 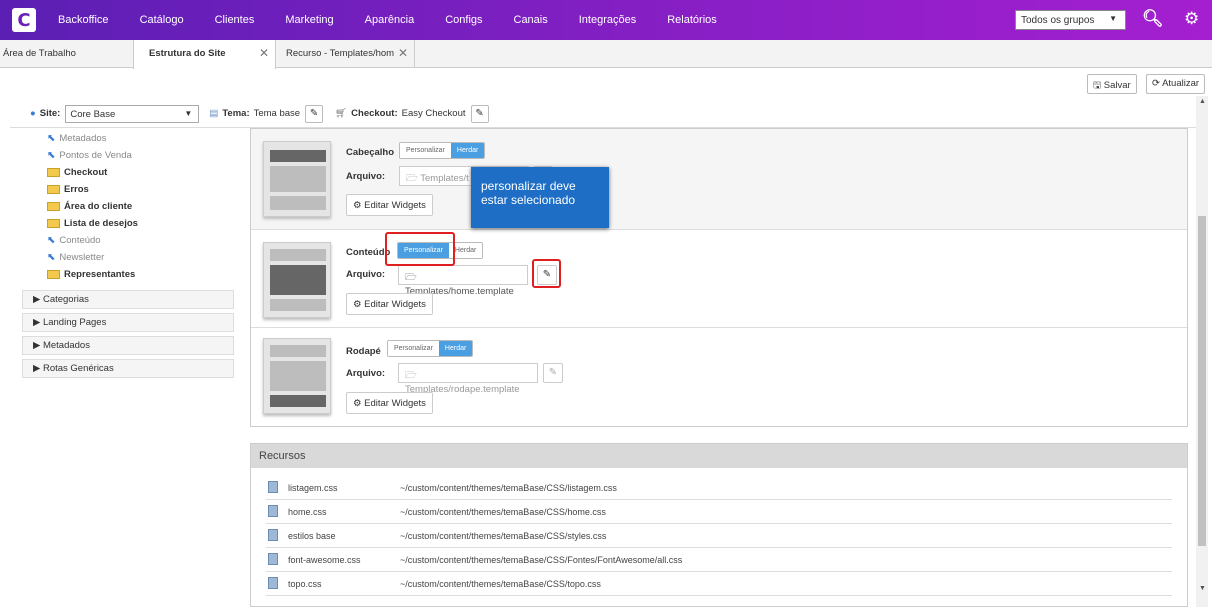 I want to click on edit-file-button: ✎, so click(x=553, y=373).